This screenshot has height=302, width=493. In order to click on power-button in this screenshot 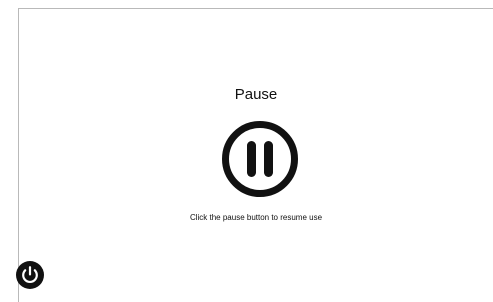, I will do `click(30, 275)`.